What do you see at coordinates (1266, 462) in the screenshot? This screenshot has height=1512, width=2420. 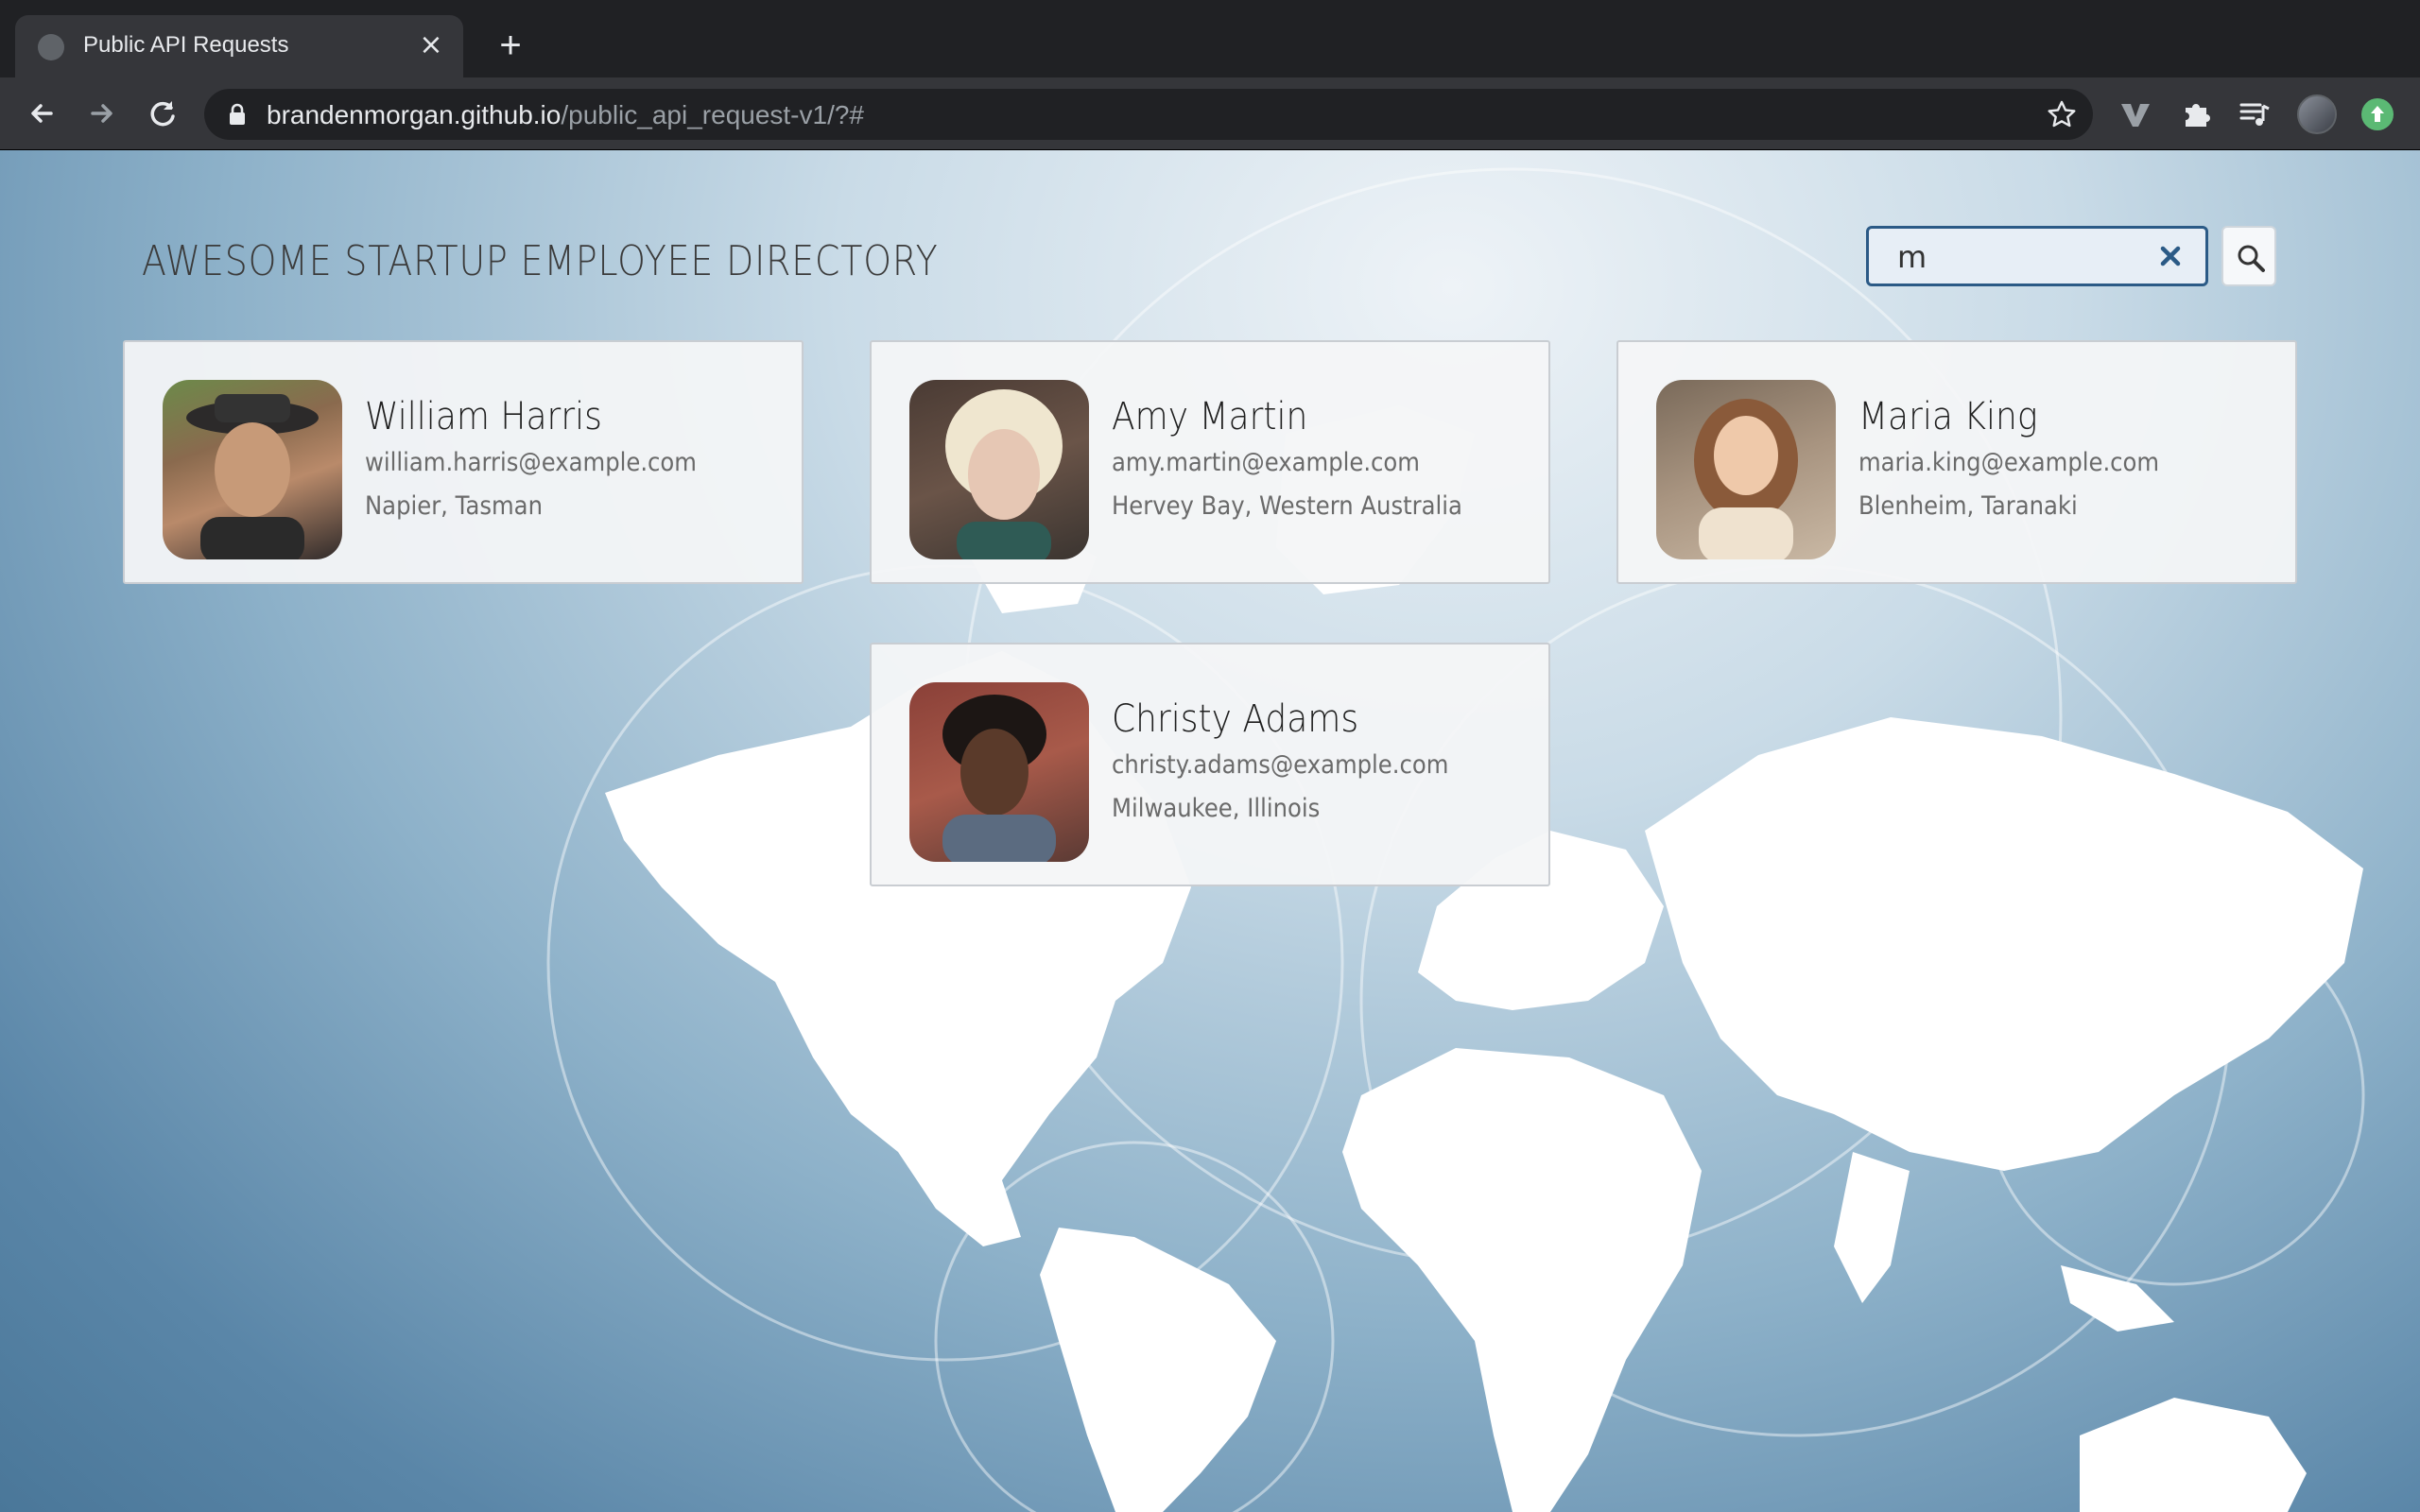 I see `employee-email: amy.martin@example.com` at bounding box center [1266, 462].